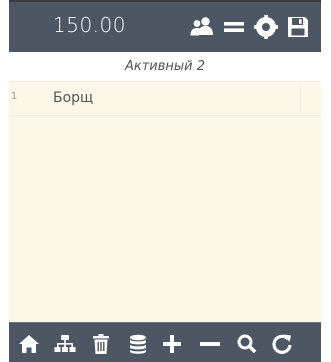 Image resolution: width=331 pixels, height=362 pixels. I want to click on search-icon, so click(247, 344).